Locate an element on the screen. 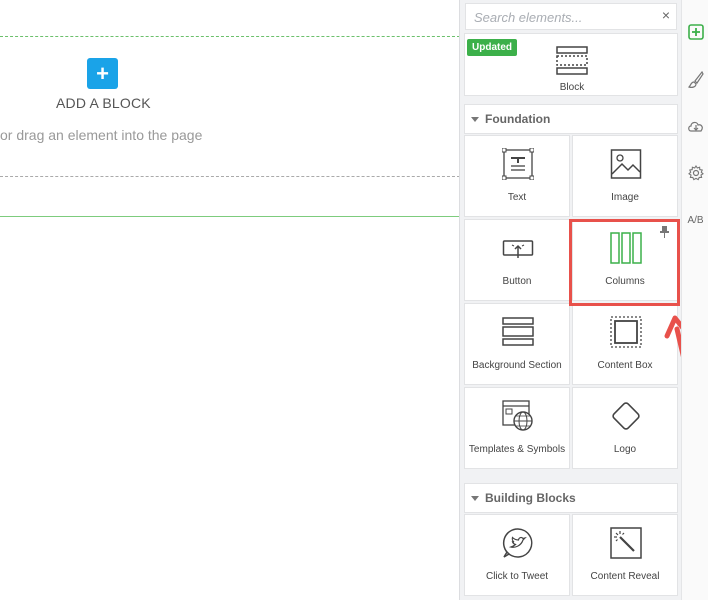 The width and height of the screenshot is (708, 600). search-input is located at coordinates (564, 17).